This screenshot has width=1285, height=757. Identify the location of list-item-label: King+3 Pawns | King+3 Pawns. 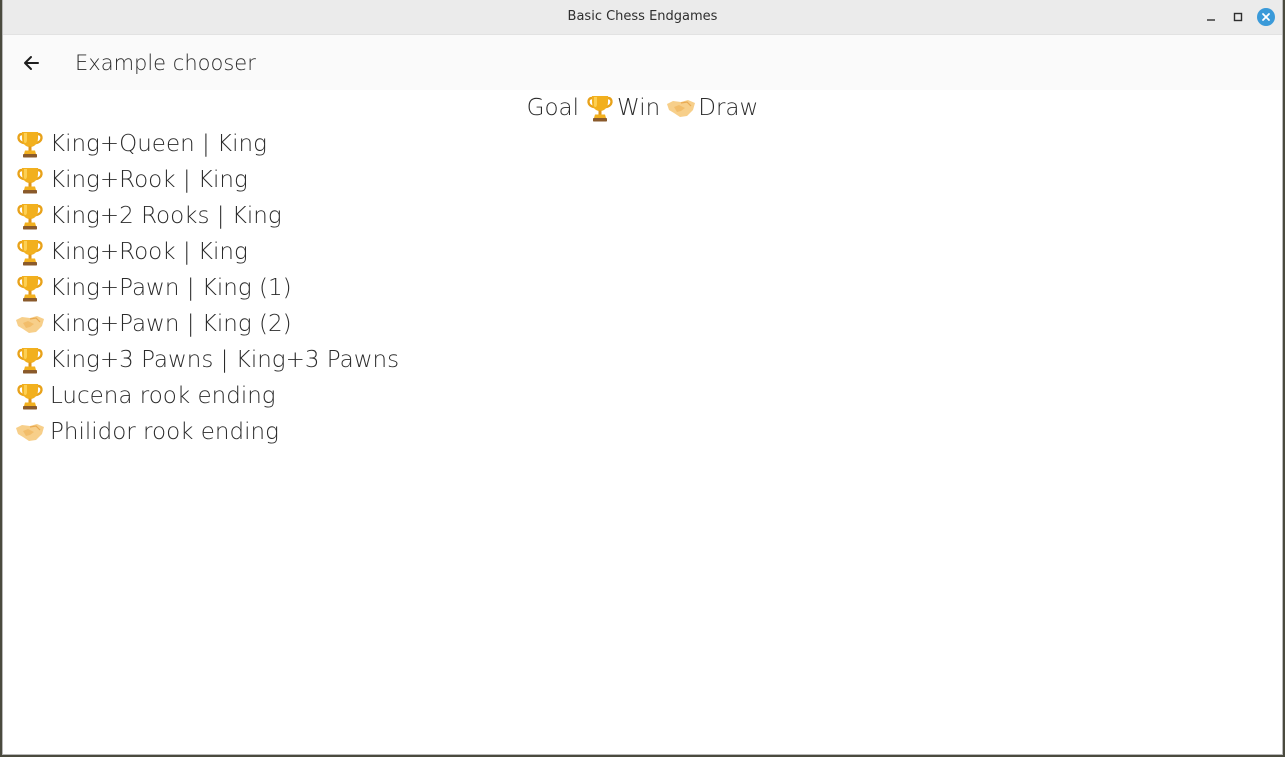
(225, 360).